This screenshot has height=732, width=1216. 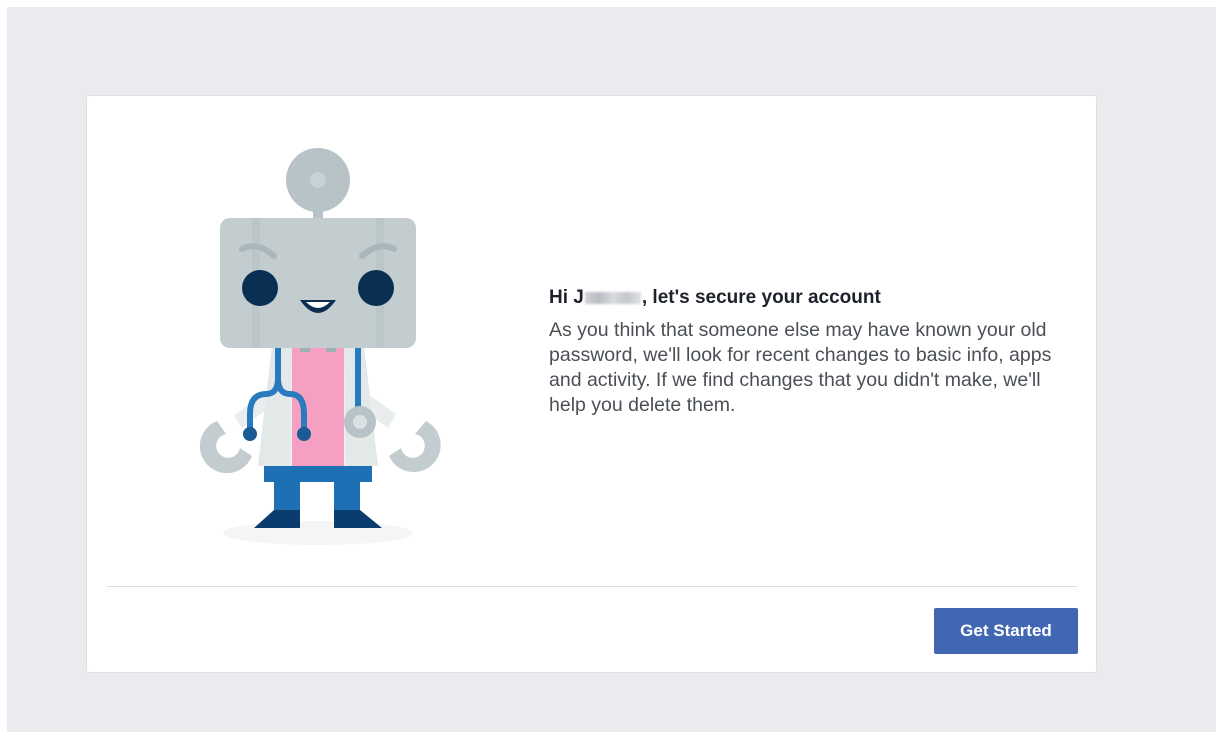 I want to click on robot-right-shoe, so click(x=358, y=519).